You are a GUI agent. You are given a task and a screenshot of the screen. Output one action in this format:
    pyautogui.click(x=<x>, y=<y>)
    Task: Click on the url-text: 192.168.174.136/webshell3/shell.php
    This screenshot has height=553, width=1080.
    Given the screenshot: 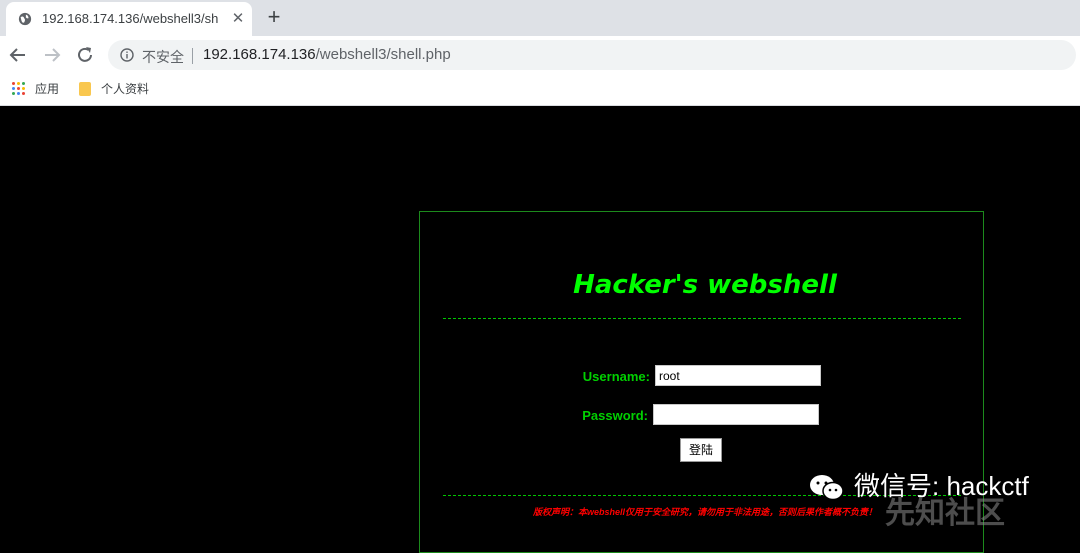 What is the action you would take?
    pyautogui.click(x=327, y=54)
    